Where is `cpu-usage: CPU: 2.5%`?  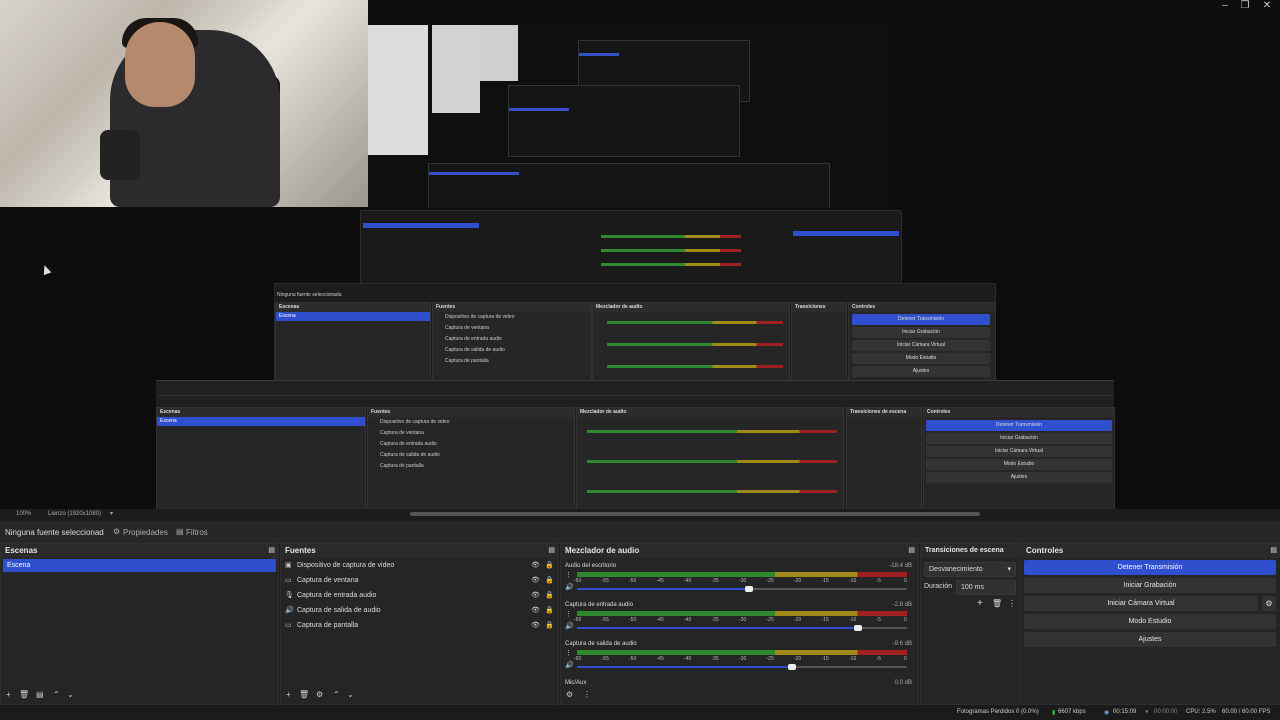
cpu-usage: CPU: 2.5% is located at coordinates (1201, 712).